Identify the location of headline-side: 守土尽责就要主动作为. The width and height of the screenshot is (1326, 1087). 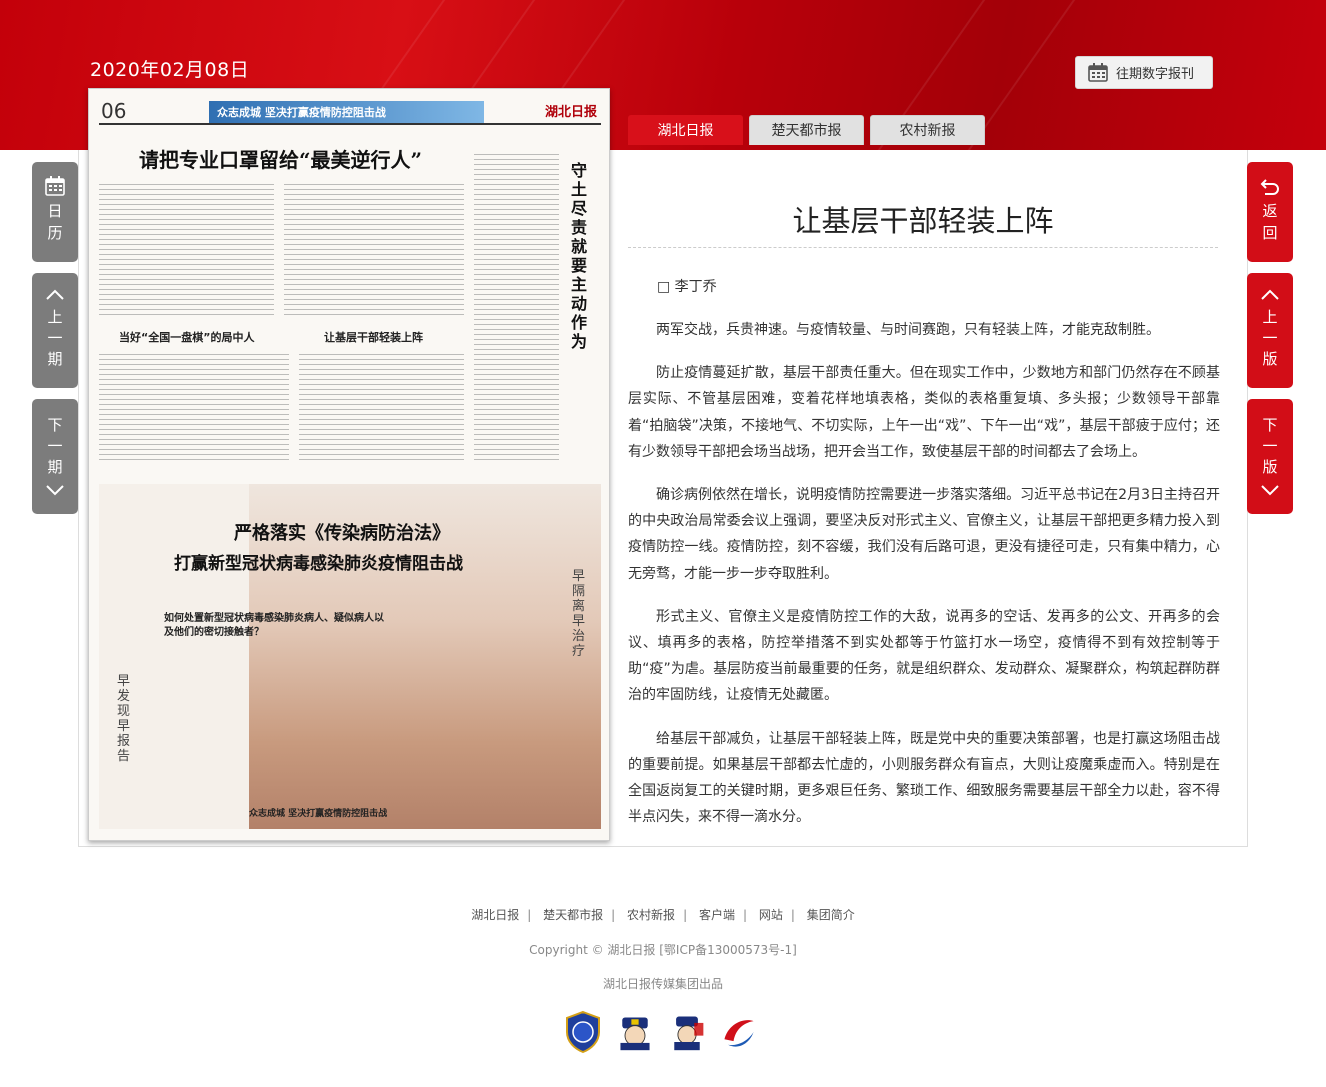
(581, 256).